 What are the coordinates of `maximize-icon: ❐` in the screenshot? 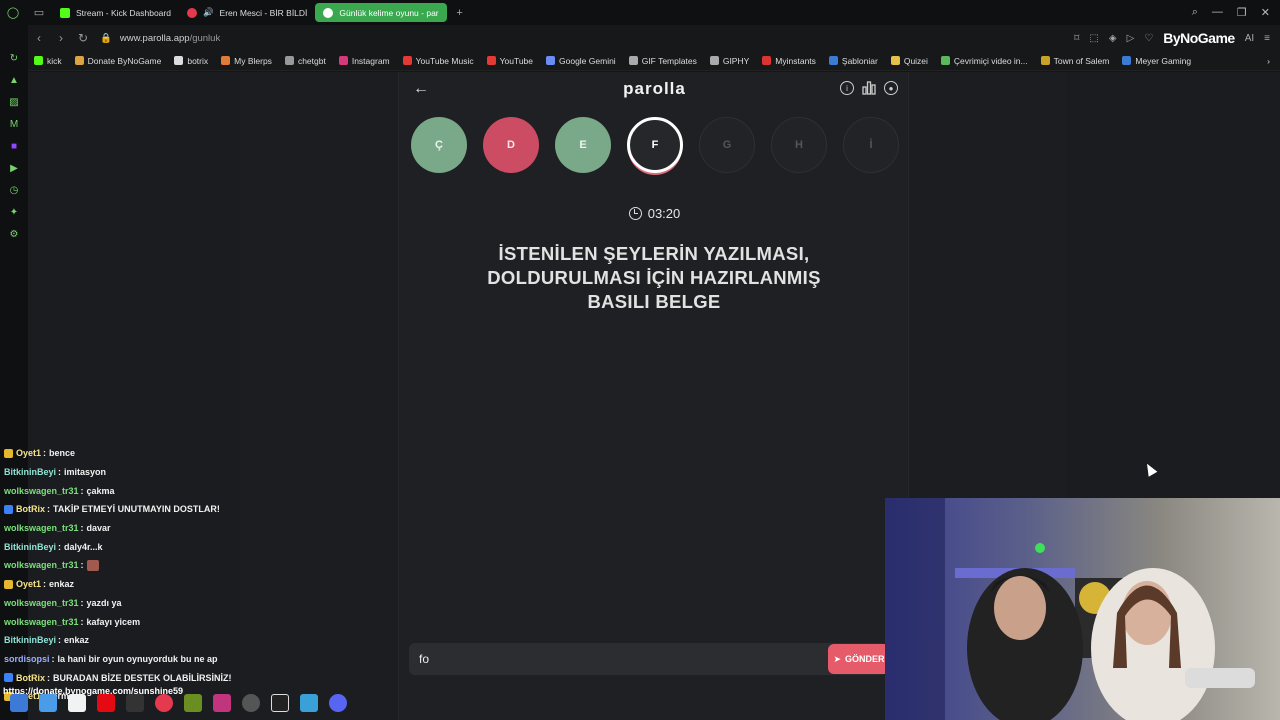 It's located at (1242, 12).